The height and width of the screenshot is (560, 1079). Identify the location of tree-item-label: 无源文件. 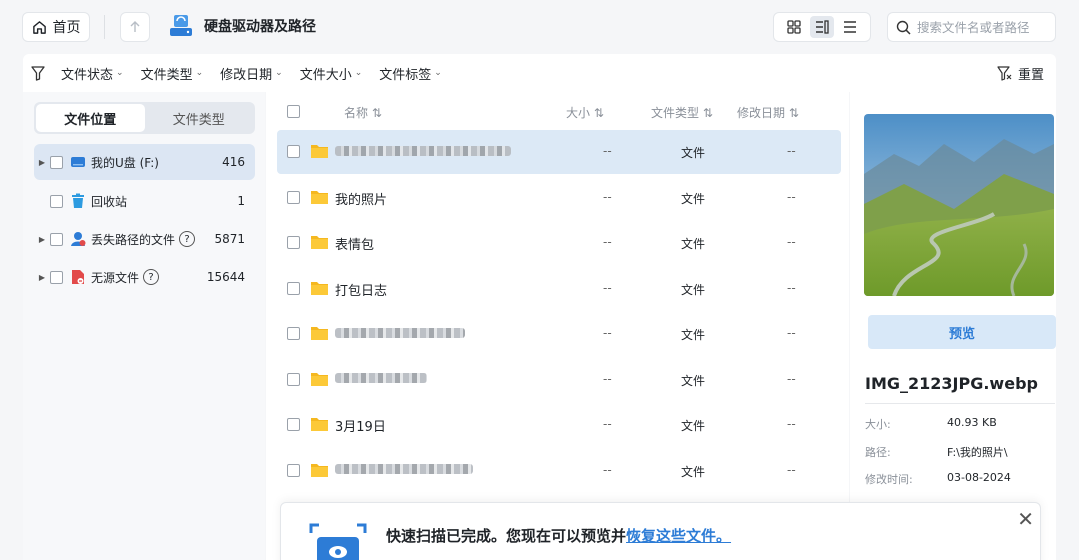
(115, 277).